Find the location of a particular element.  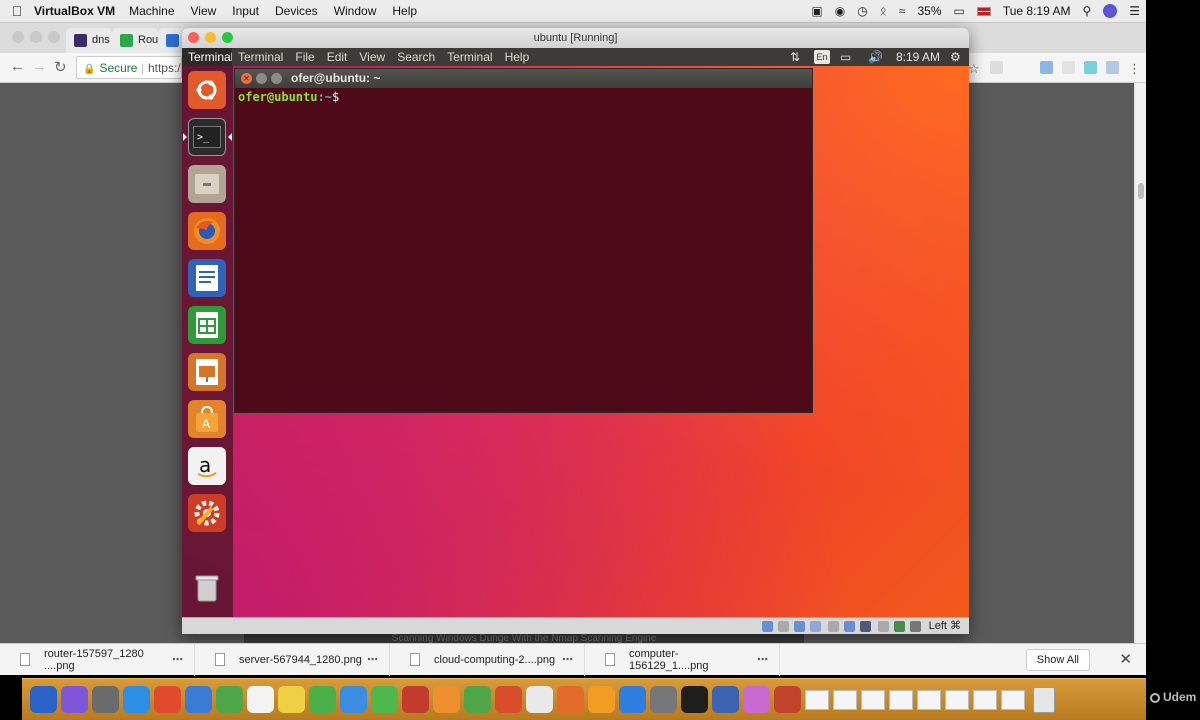

download-item: router-157597_1280 ....png ⋯ is located at coordinates (97, 659).